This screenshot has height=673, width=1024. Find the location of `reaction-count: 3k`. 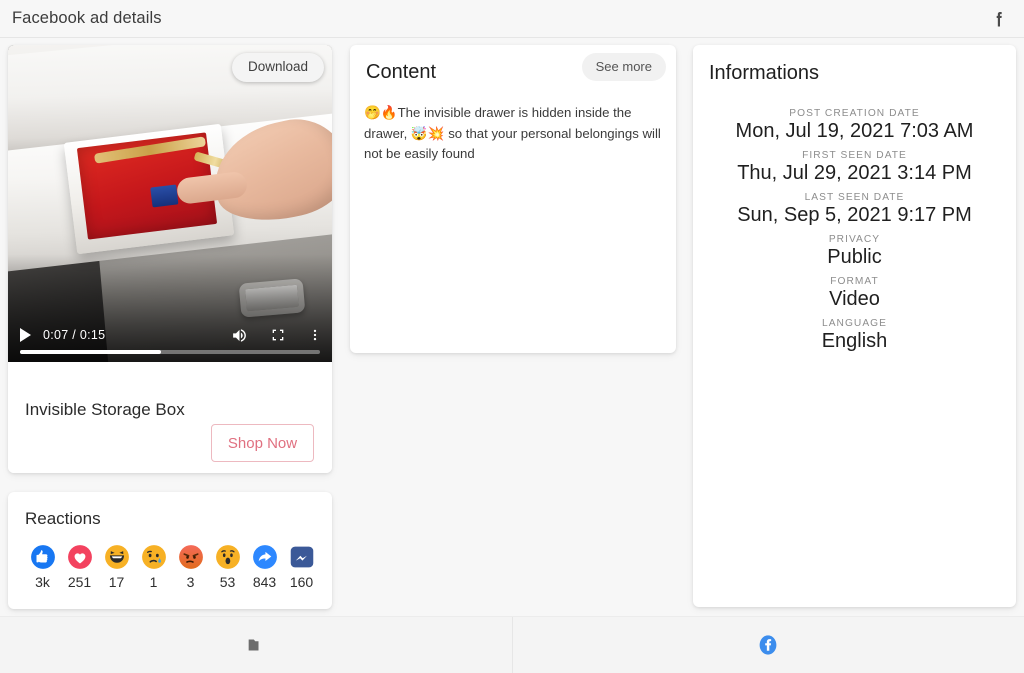

reaction-count: 3k is located at coordinates (42, 582).